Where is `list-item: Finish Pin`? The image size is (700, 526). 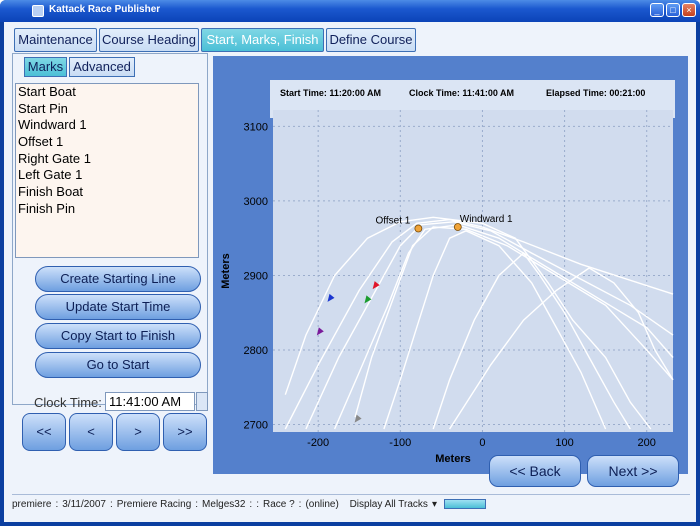
list-item: Finish Pin is located at coordinates (107, 209).